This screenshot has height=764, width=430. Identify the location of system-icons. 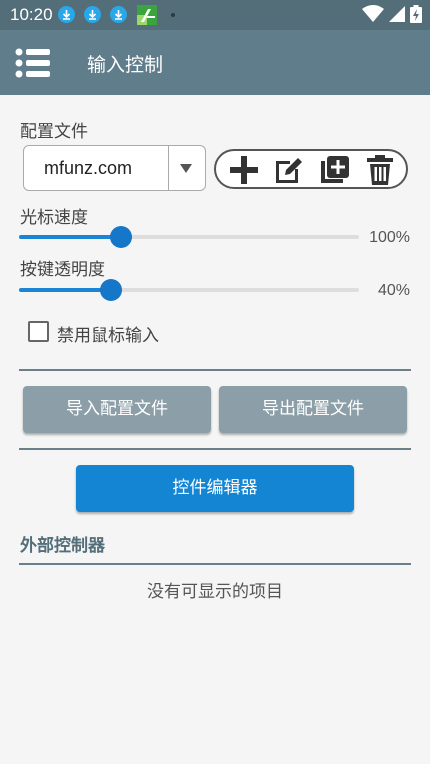
(391, 16).